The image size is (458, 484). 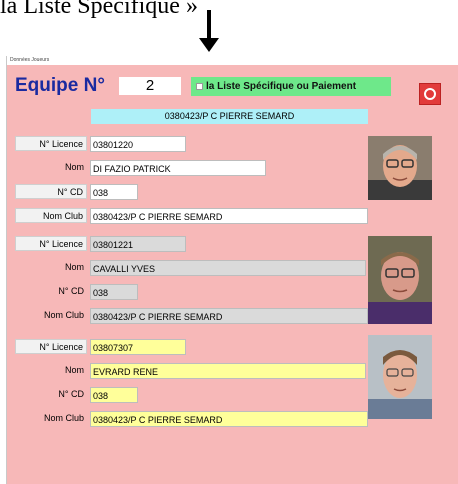 What do you see at coordinates (138, 244) in the screenshot?
I see `licence-field: 03801221` at bounding box center [138, 244].